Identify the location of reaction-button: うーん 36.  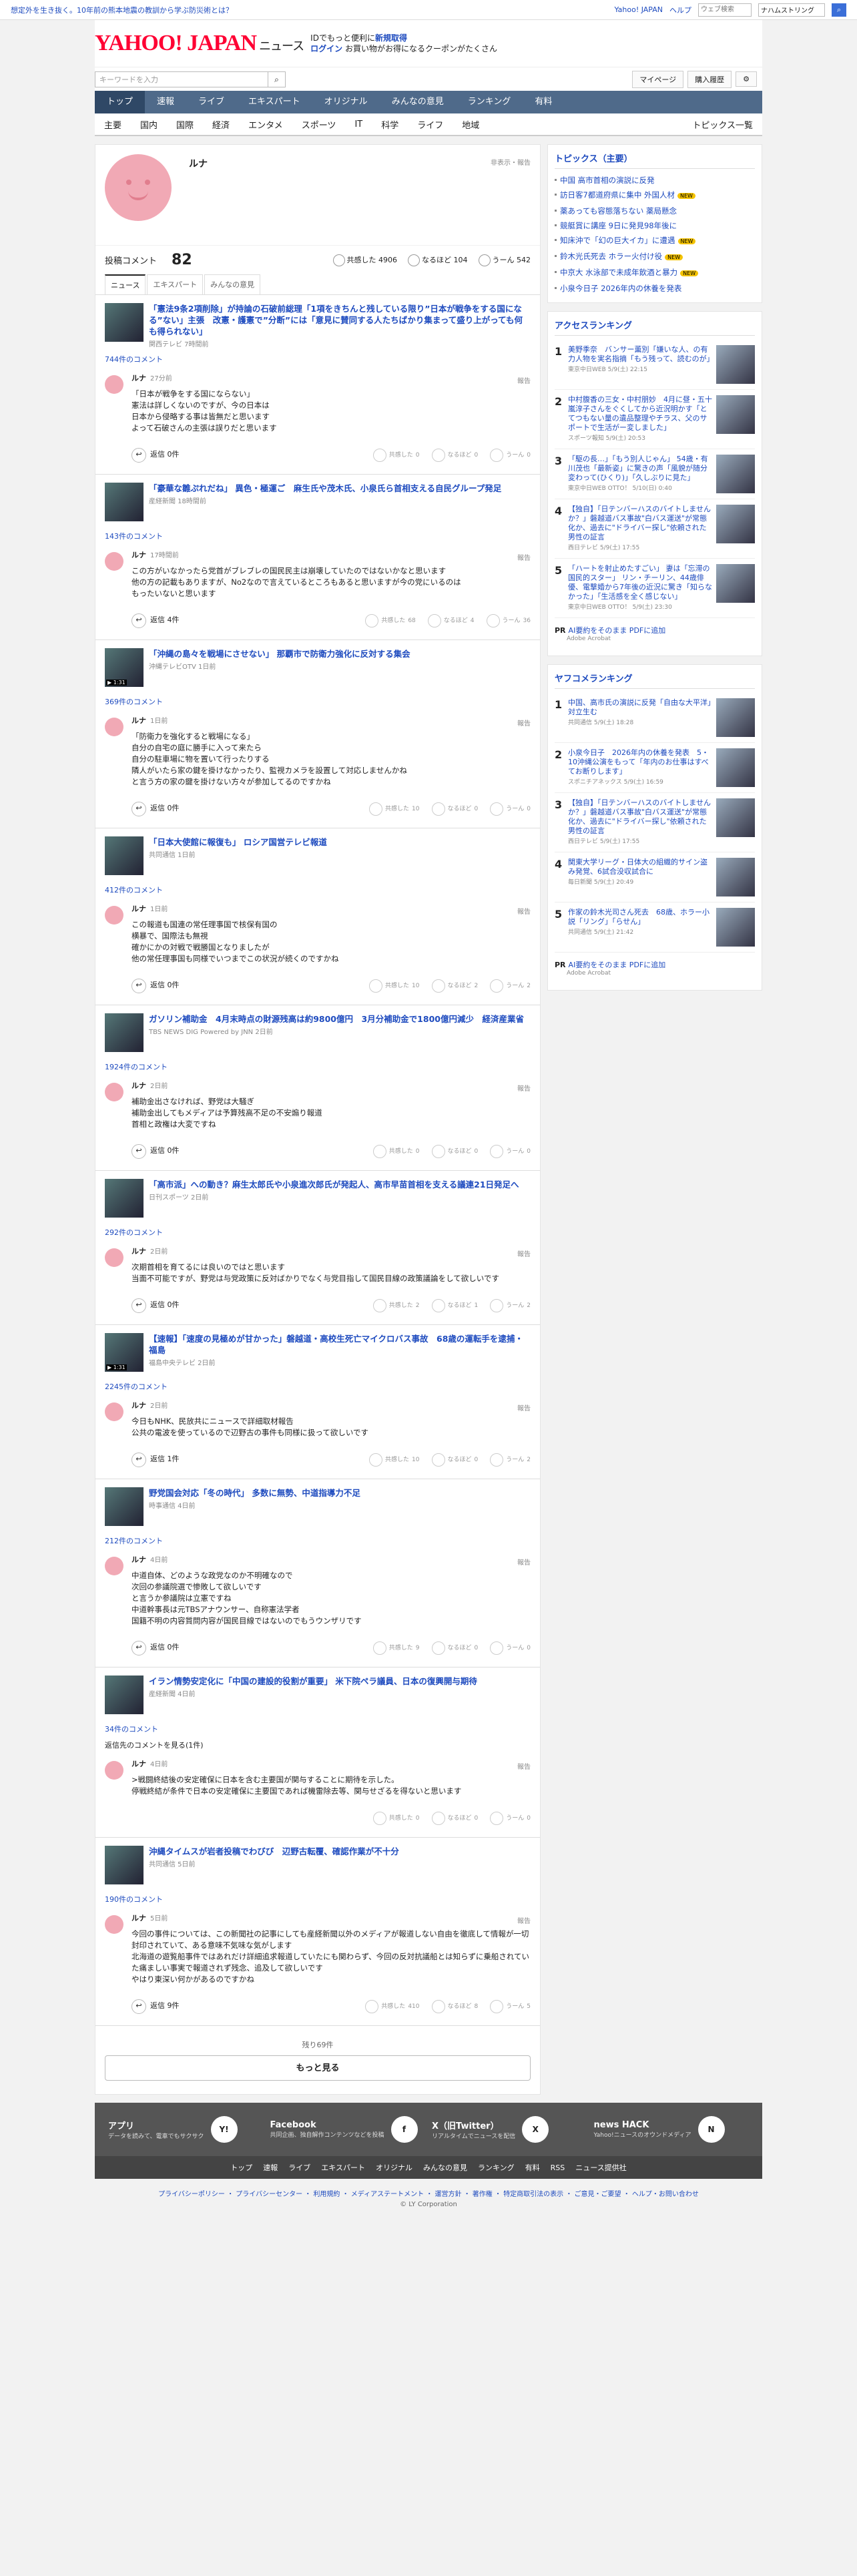
(509, 620).